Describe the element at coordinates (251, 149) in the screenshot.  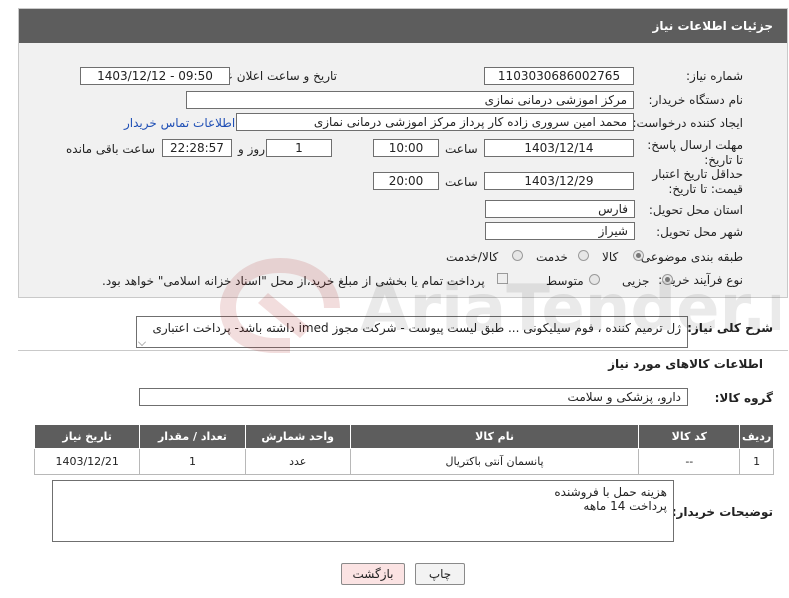
I see `days-and-label: روز و` at that location.